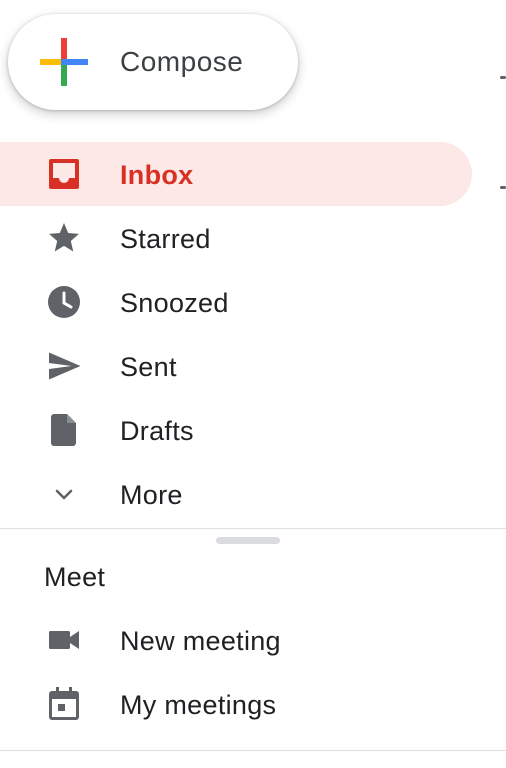 Image resolution: width=506 pixels, height=768 pixels. Describe the element at coordinates (248, 540) in the screenshot. I see `resize-handle` at that location.